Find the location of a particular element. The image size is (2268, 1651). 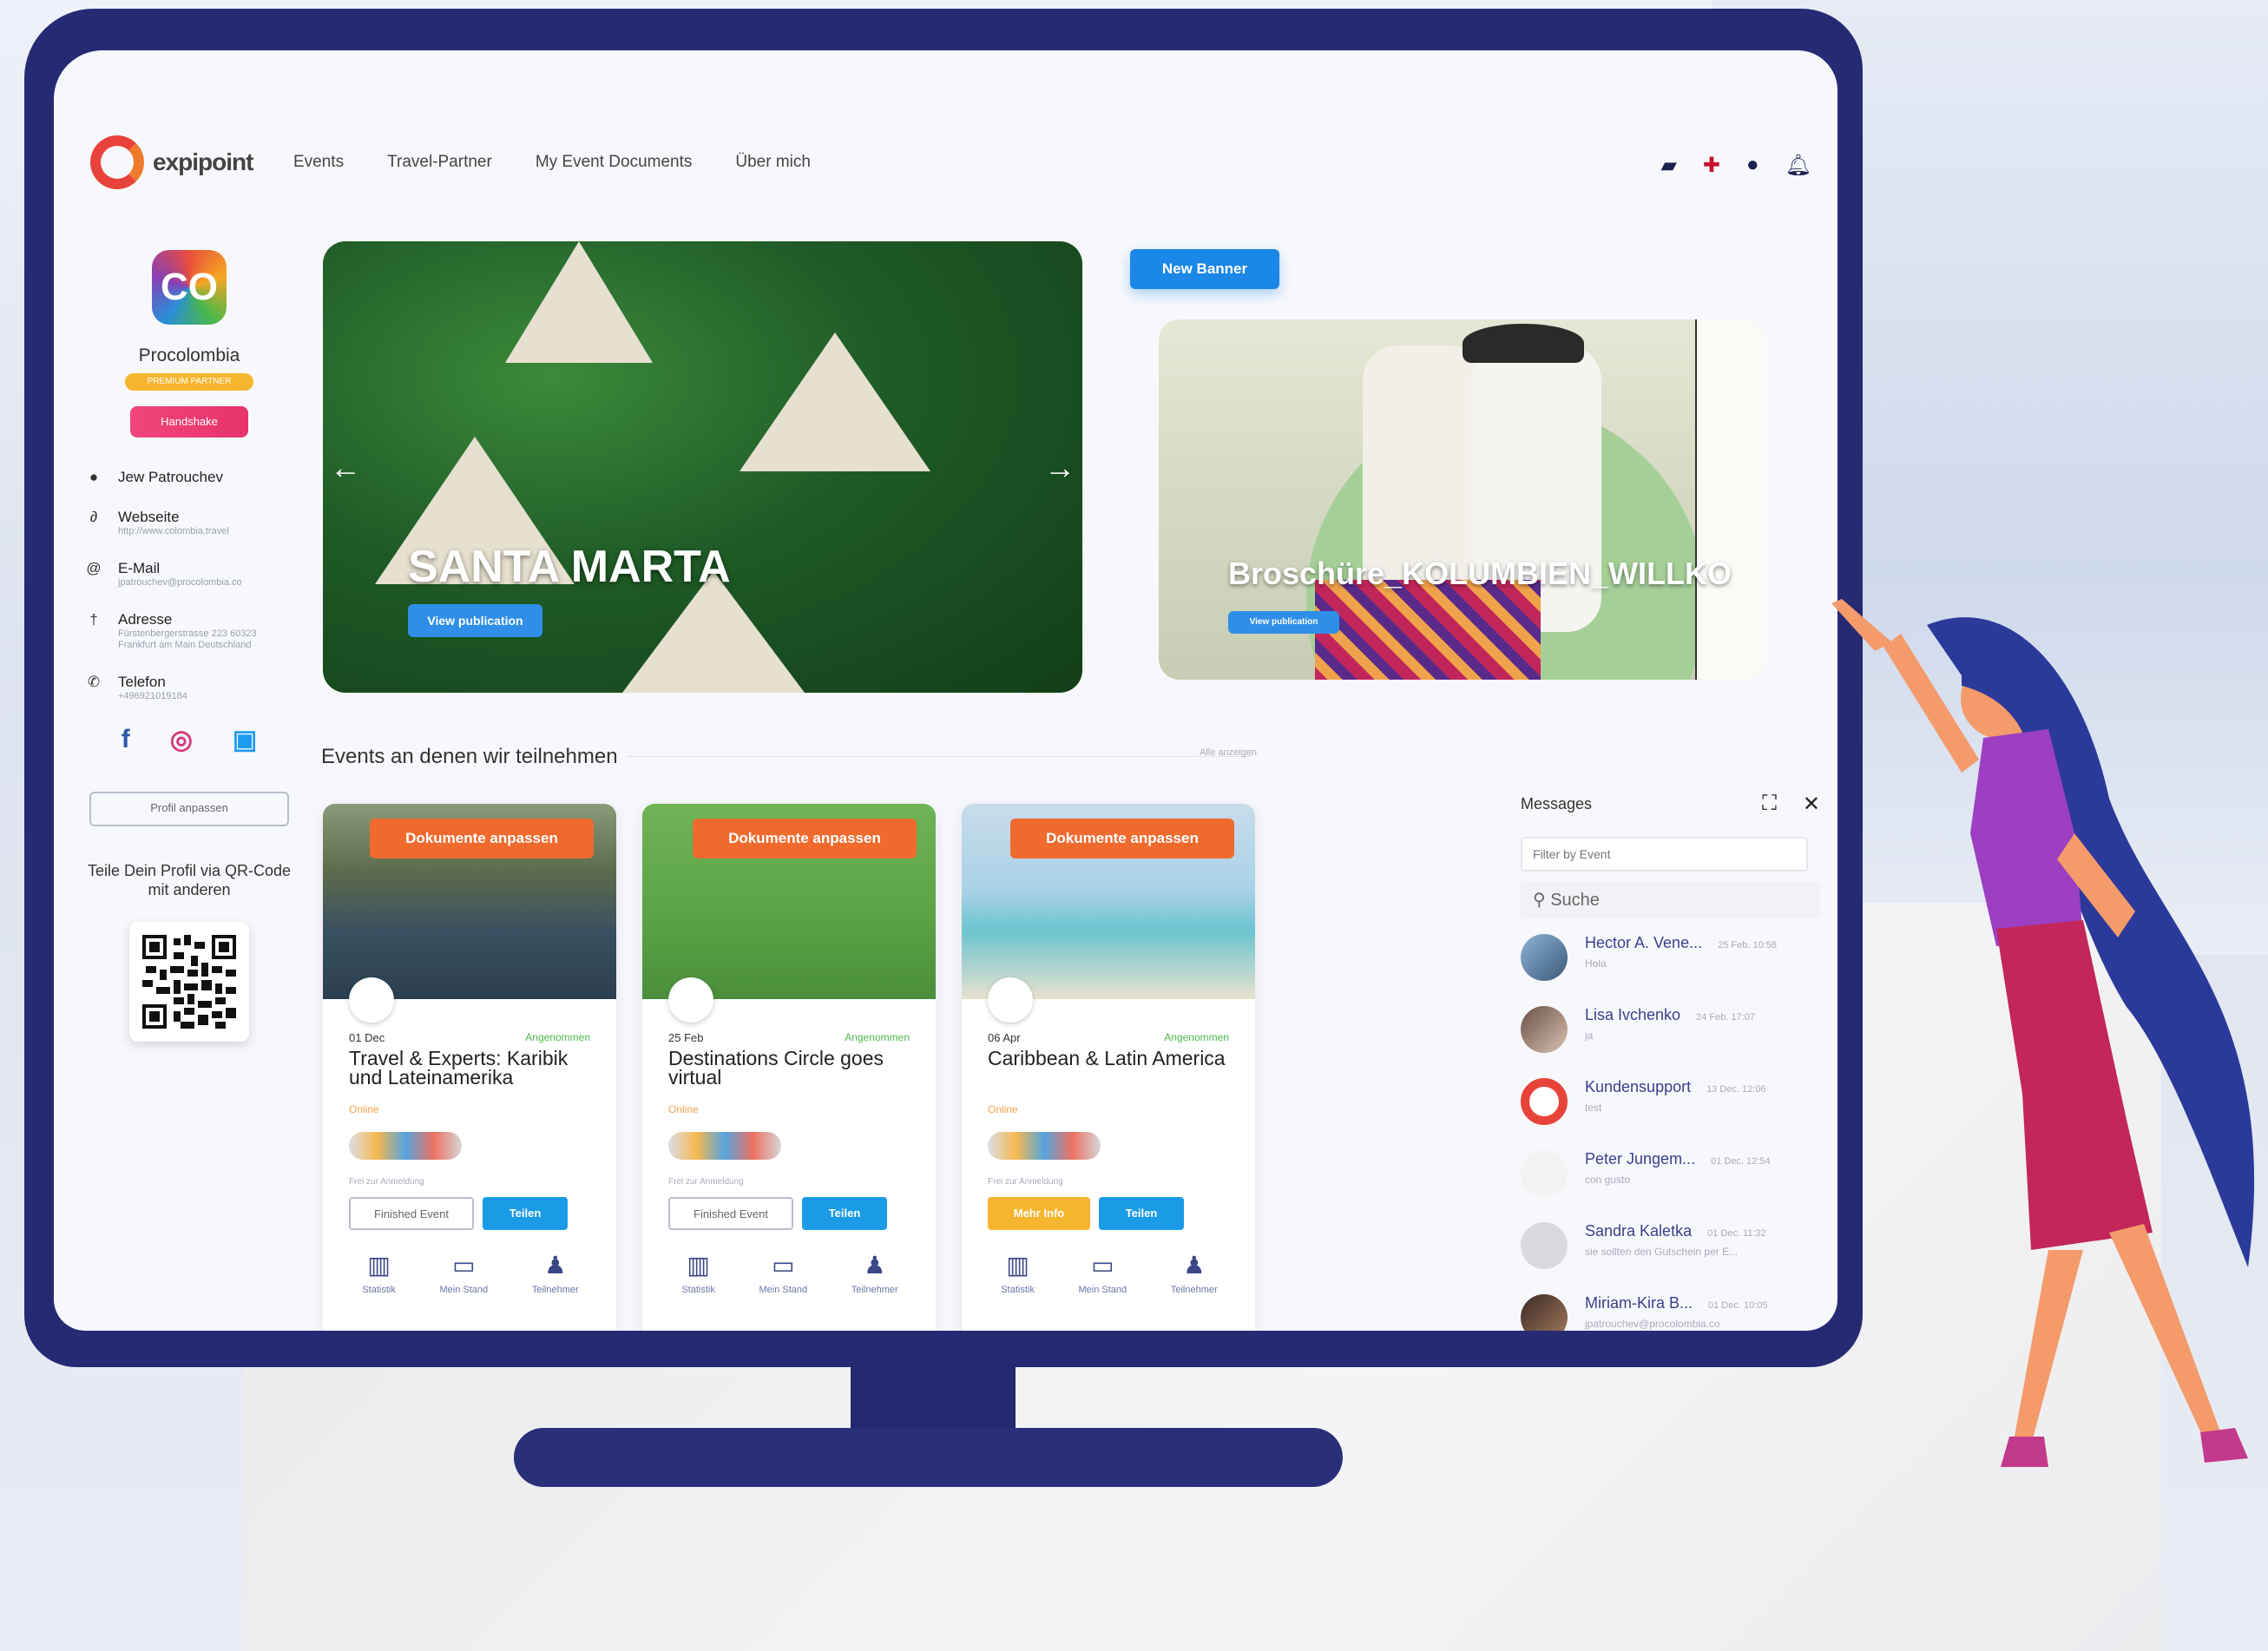

hero-view-publication-button: View publication is located at coordinates (475, 620).